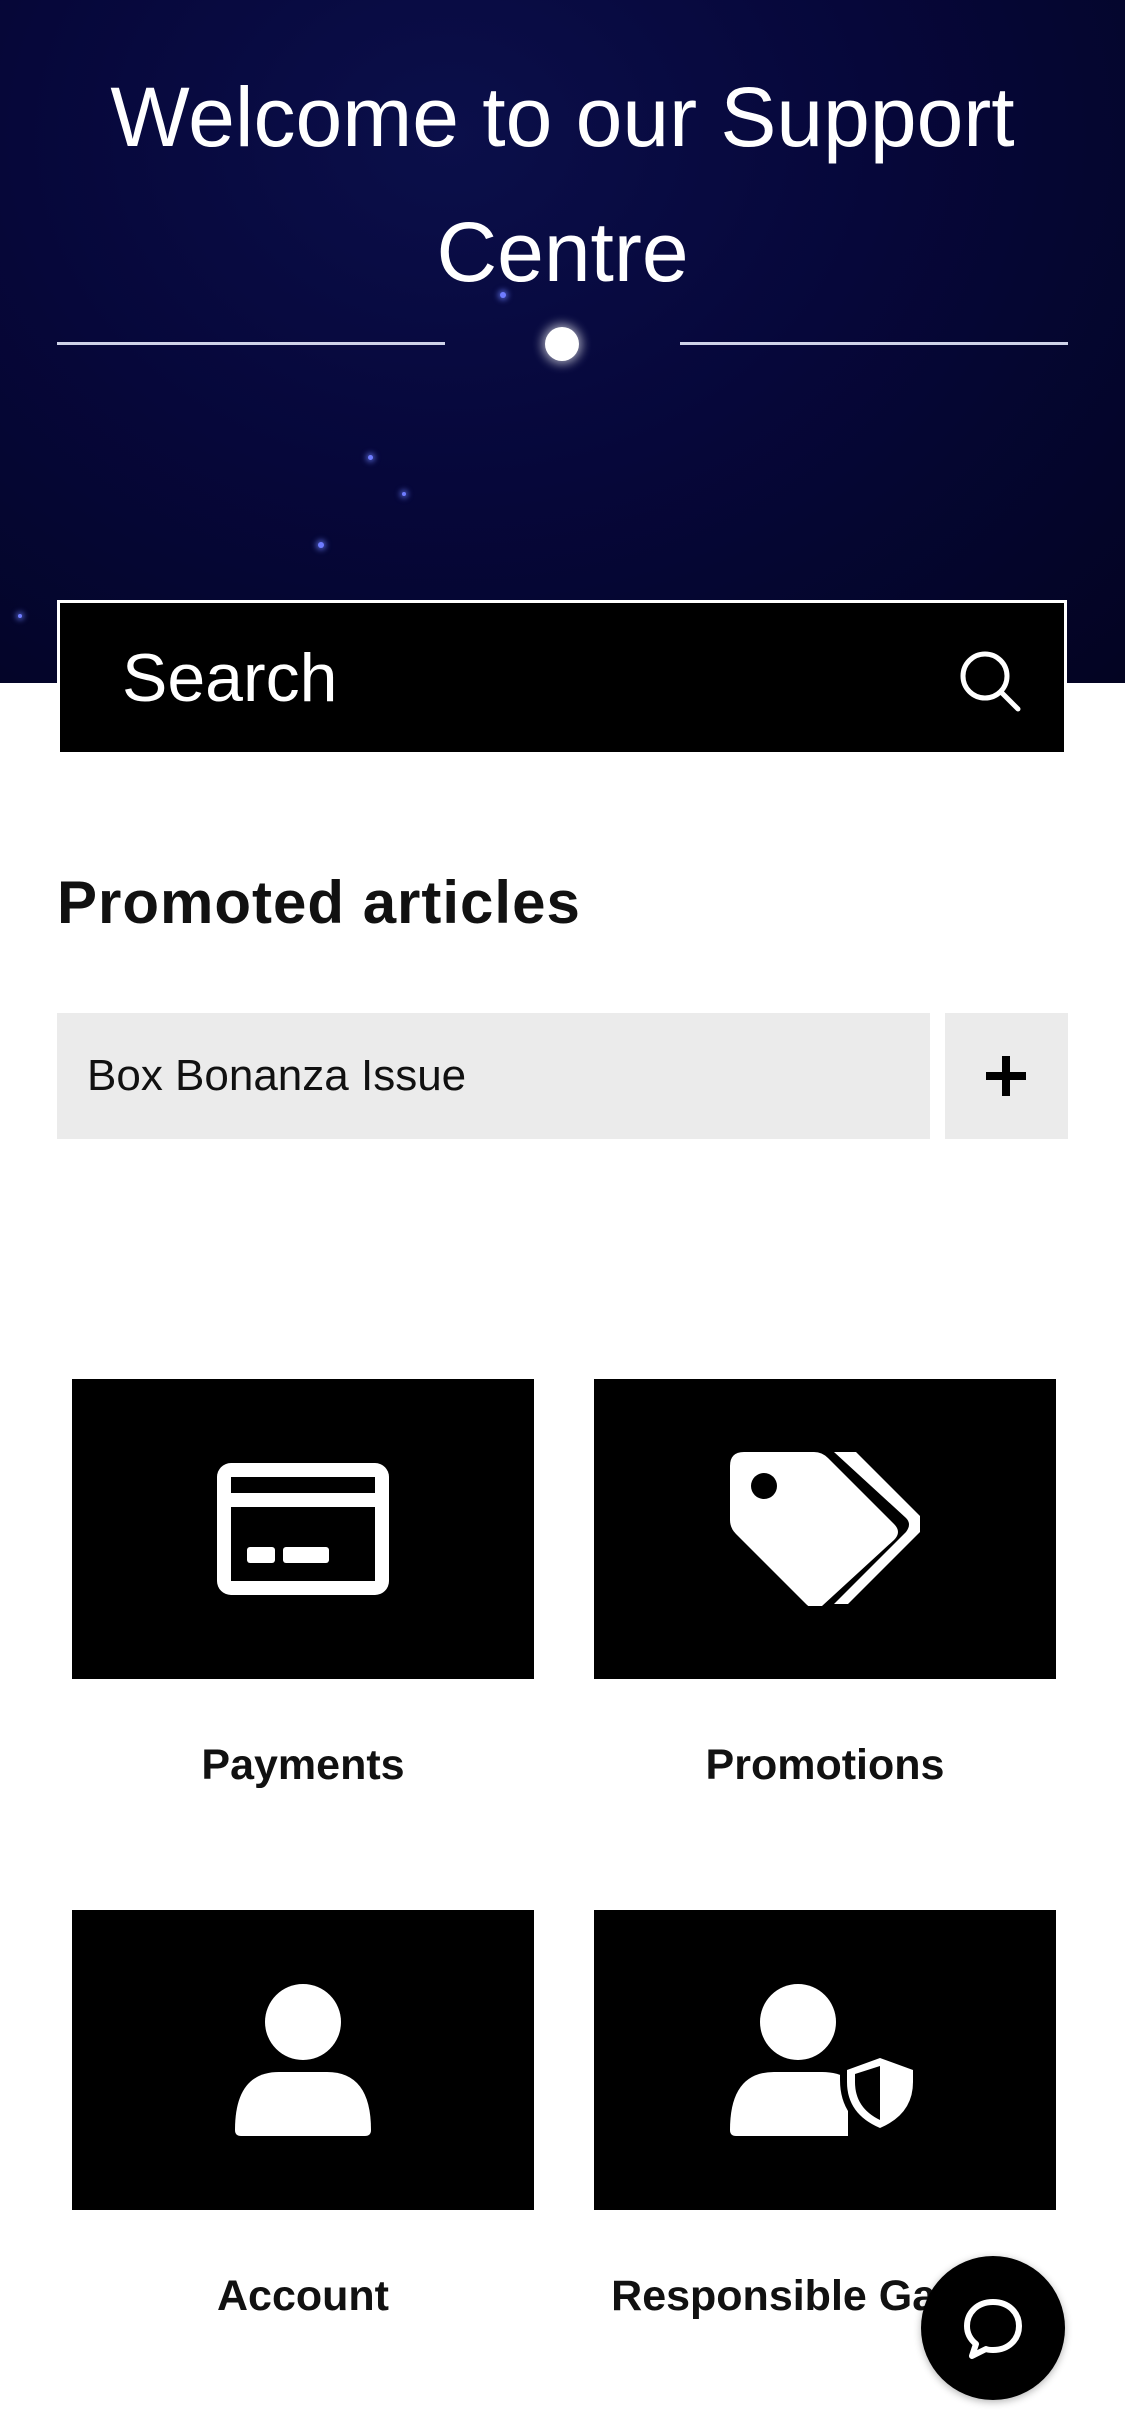 This screenshot has width=1125, height=2436. I want to click on plus-icon, so click(1006, 1076).